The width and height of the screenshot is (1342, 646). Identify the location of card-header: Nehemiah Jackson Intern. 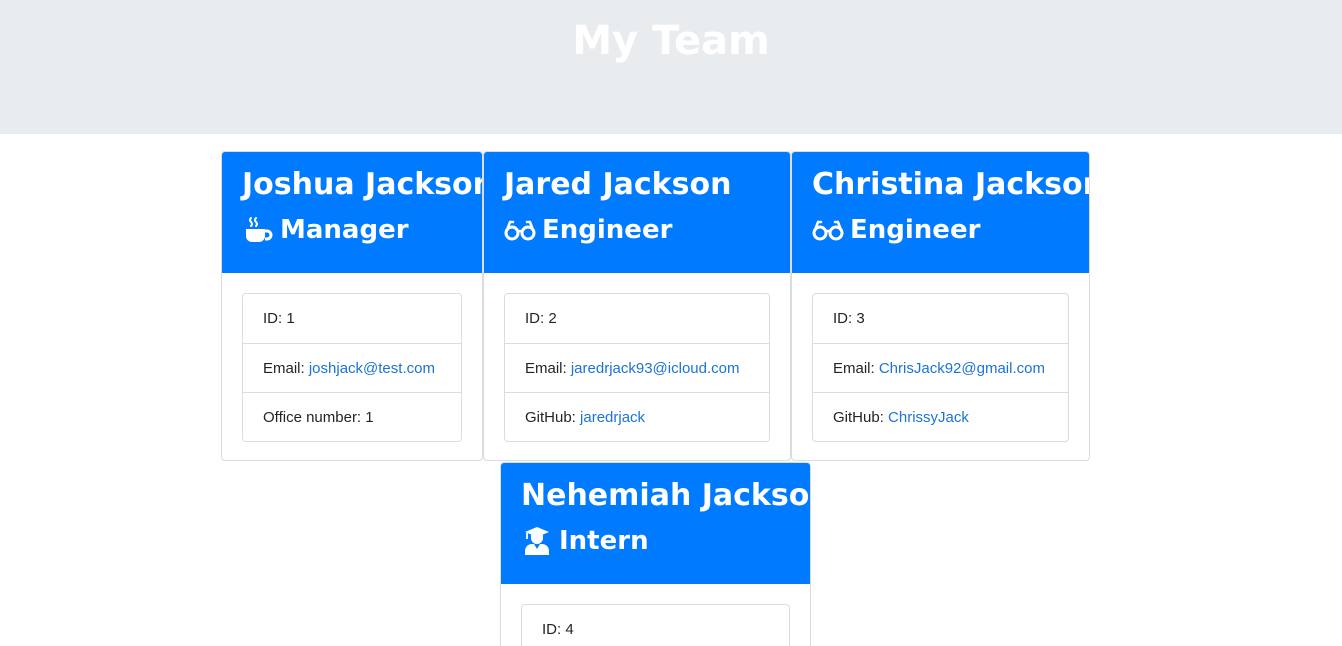
(655, 523).